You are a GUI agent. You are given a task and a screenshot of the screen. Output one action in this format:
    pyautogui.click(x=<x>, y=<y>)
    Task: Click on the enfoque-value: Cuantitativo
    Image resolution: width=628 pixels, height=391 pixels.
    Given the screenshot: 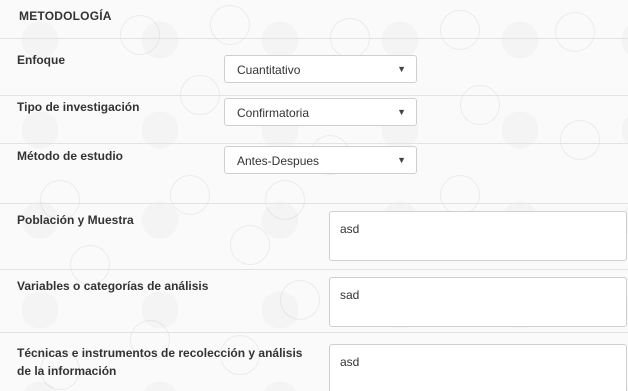 What is the action you would take?
    pyautogui.click(x=269, y=70)
    